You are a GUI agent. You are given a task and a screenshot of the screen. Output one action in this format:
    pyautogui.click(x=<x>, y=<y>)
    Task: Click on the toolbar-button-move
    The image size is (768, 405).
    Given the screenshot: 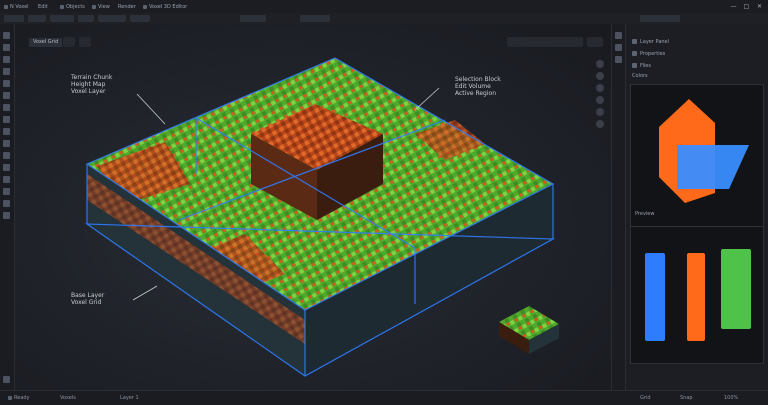 What is the action you would take?
    pyautogui.click(x=86, y=18)
    